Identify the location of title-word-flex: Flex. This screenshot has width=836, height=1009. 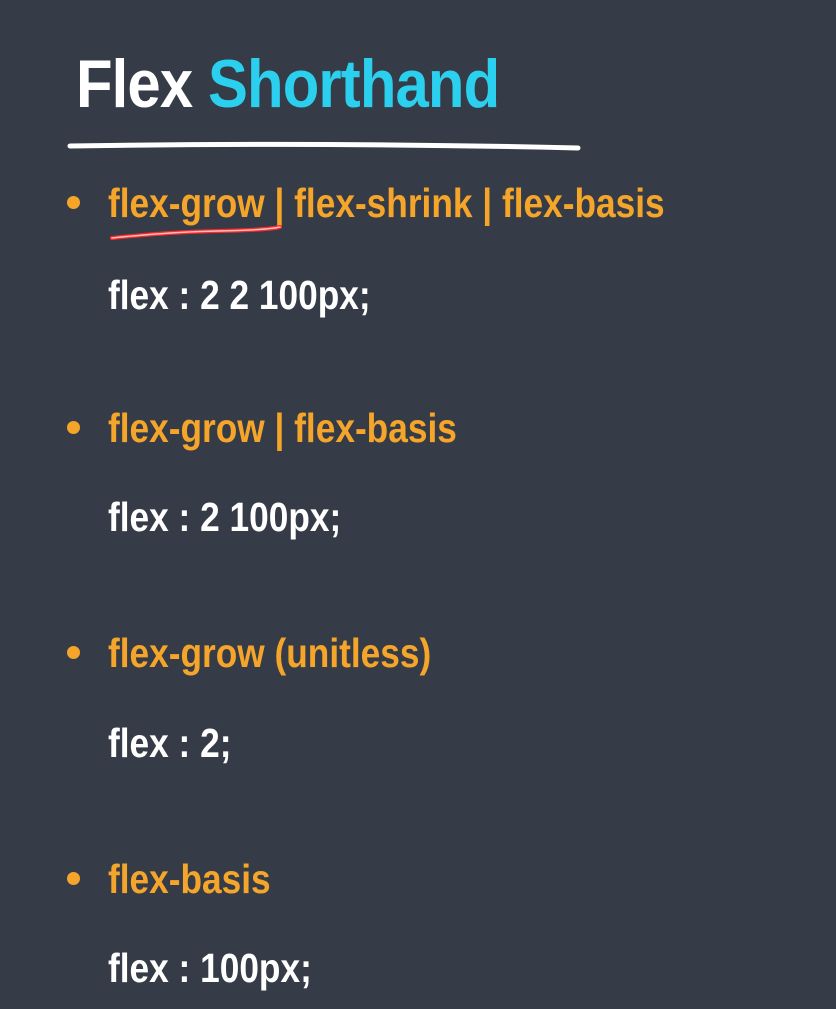
(134, 84).